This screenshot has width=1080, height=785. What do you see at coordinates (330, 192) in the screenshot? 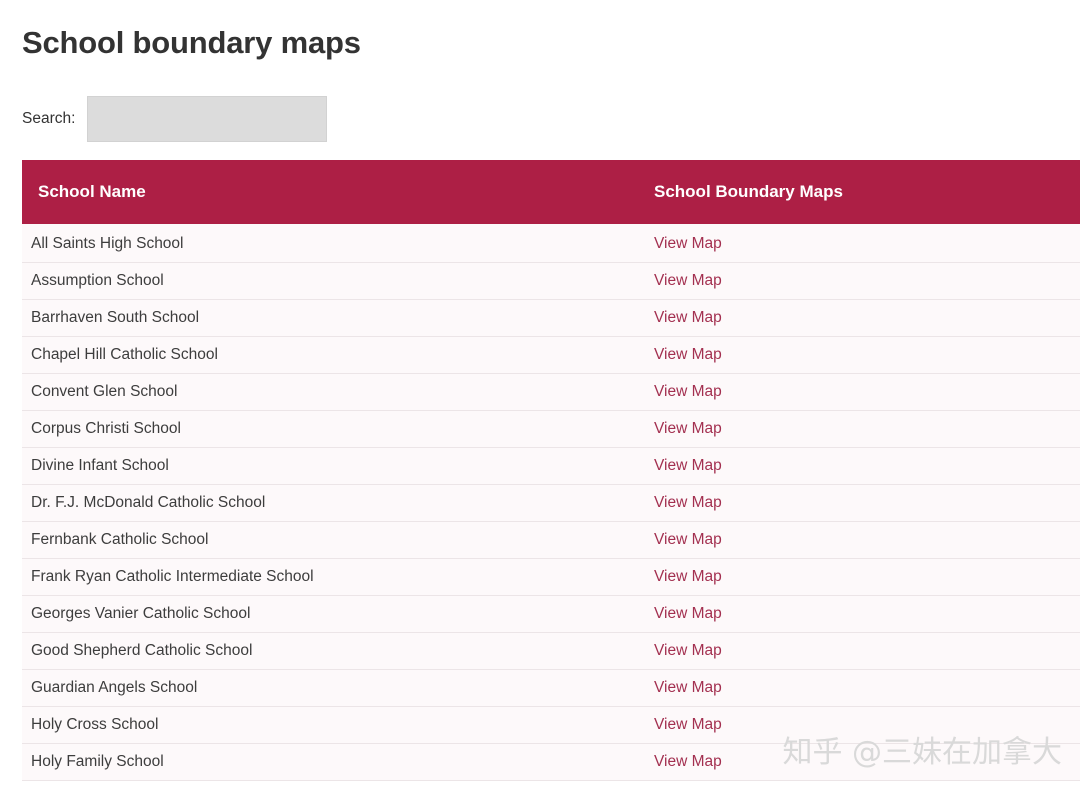
I see `column-header-school-name: School Name` at bounding box center [330, 192].